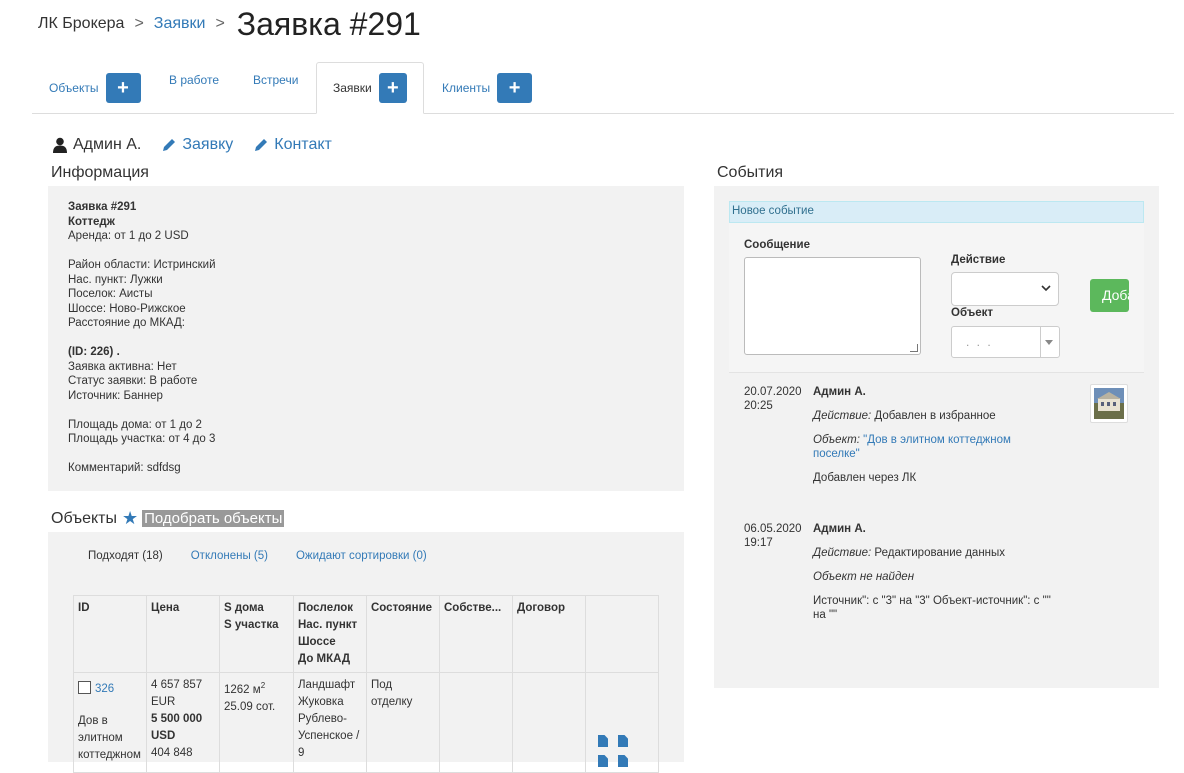 The height and width of the screenshot is (773, 1184). What do you see at coordinates (84, 608) in the screenshot?
I see `col-id-label: ID` at bounding box center [84, 608].